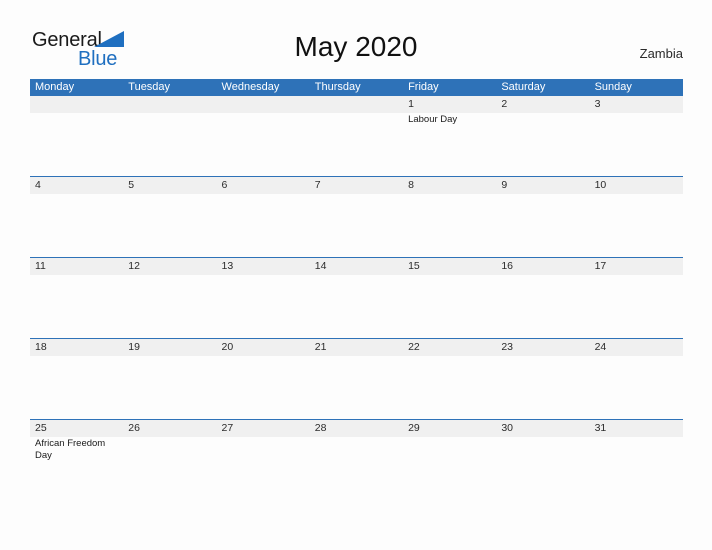 Image resolution: width=712 pixels, height=550 pixels. I want to click on day-number: 28, so click(320, 428).